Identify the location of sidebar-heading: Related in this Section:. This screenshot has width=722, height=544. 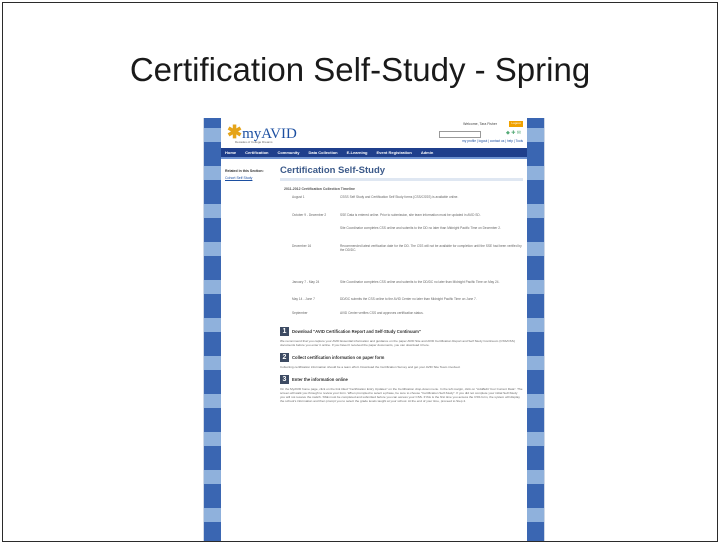
(244, 171).